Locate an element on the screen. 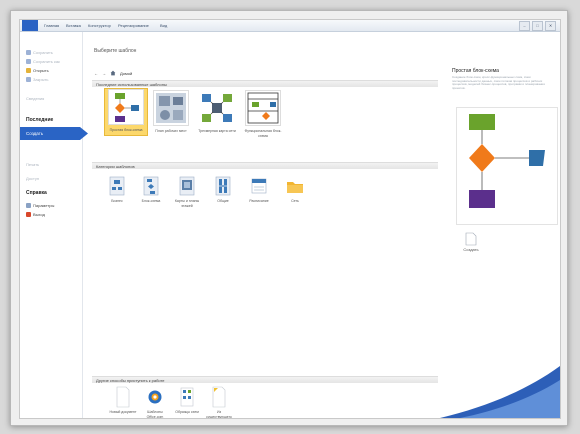  category-label: Сеть is located at coordinates (295, 201).